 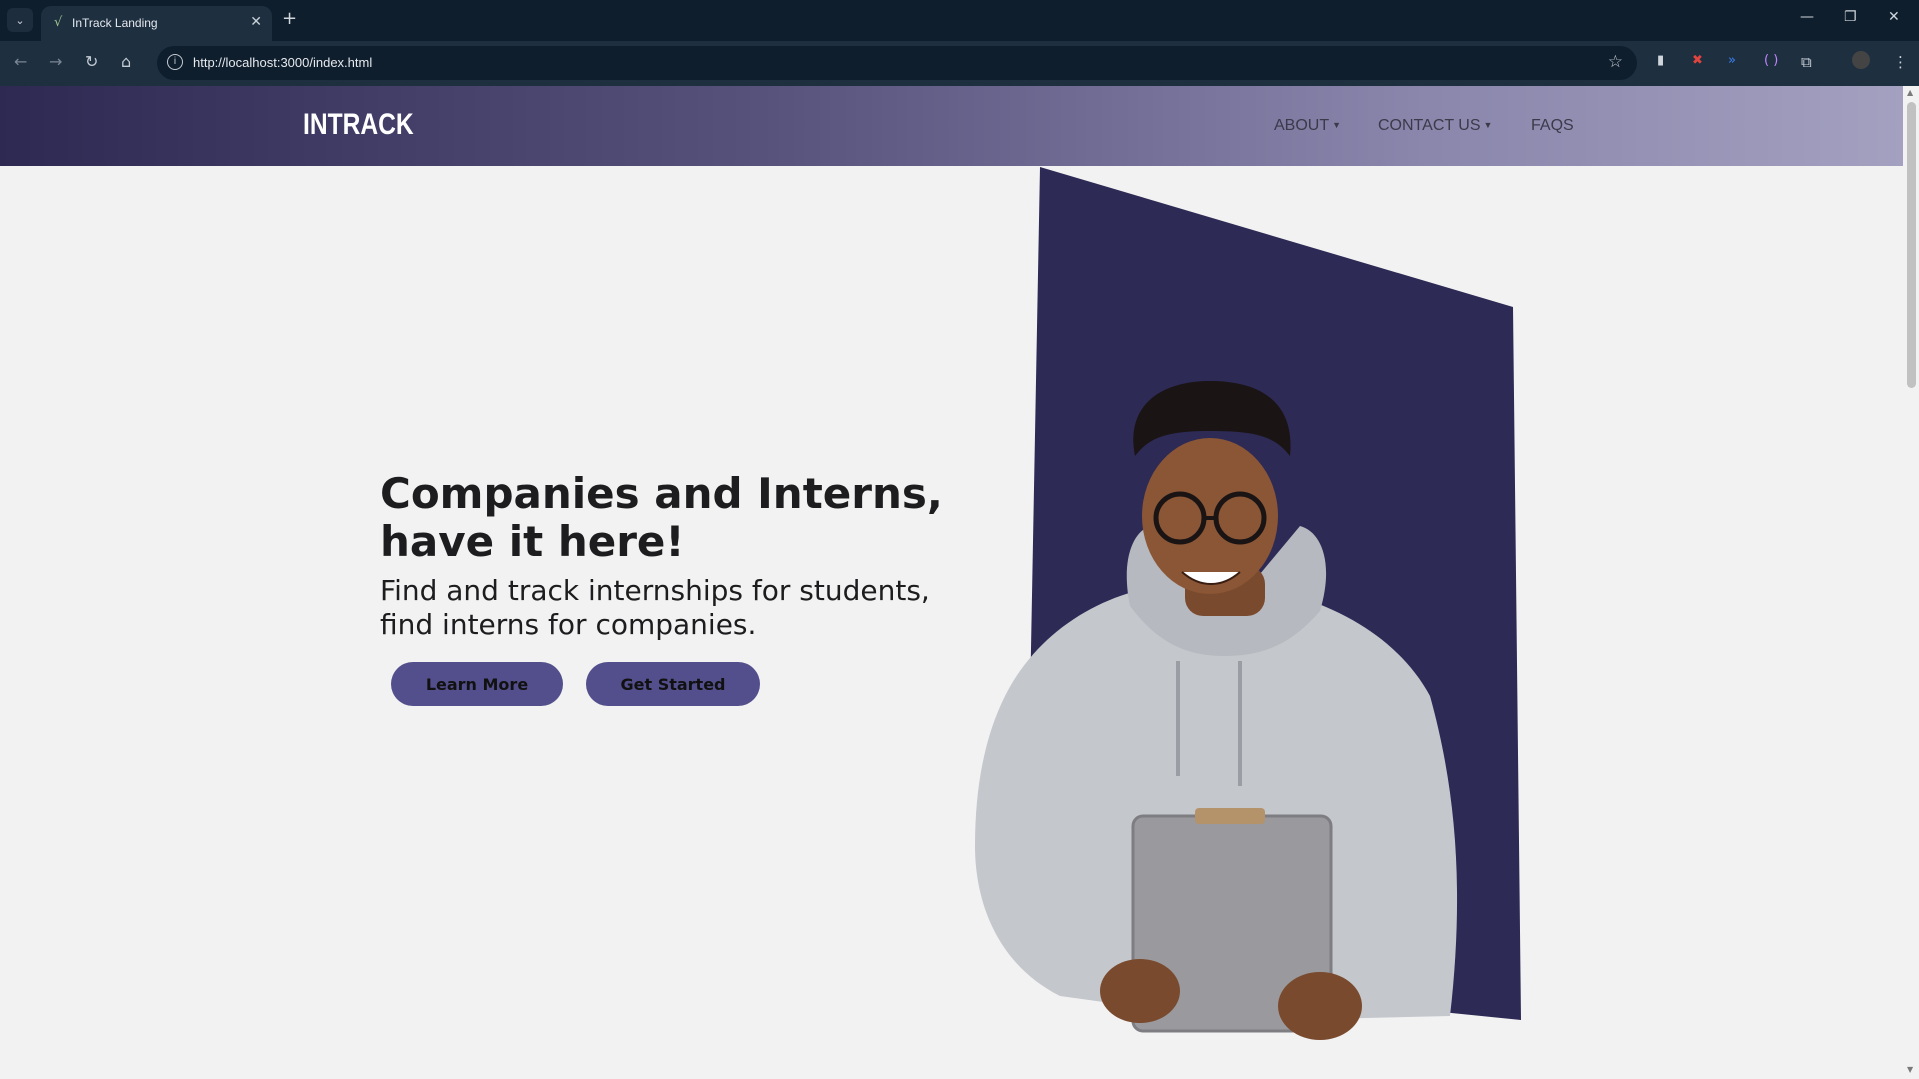 What do you see at coordinates (1660, 60) in the screenshot?
I see `extension-1-icon: ▮` at bounding box center [1660, 60].